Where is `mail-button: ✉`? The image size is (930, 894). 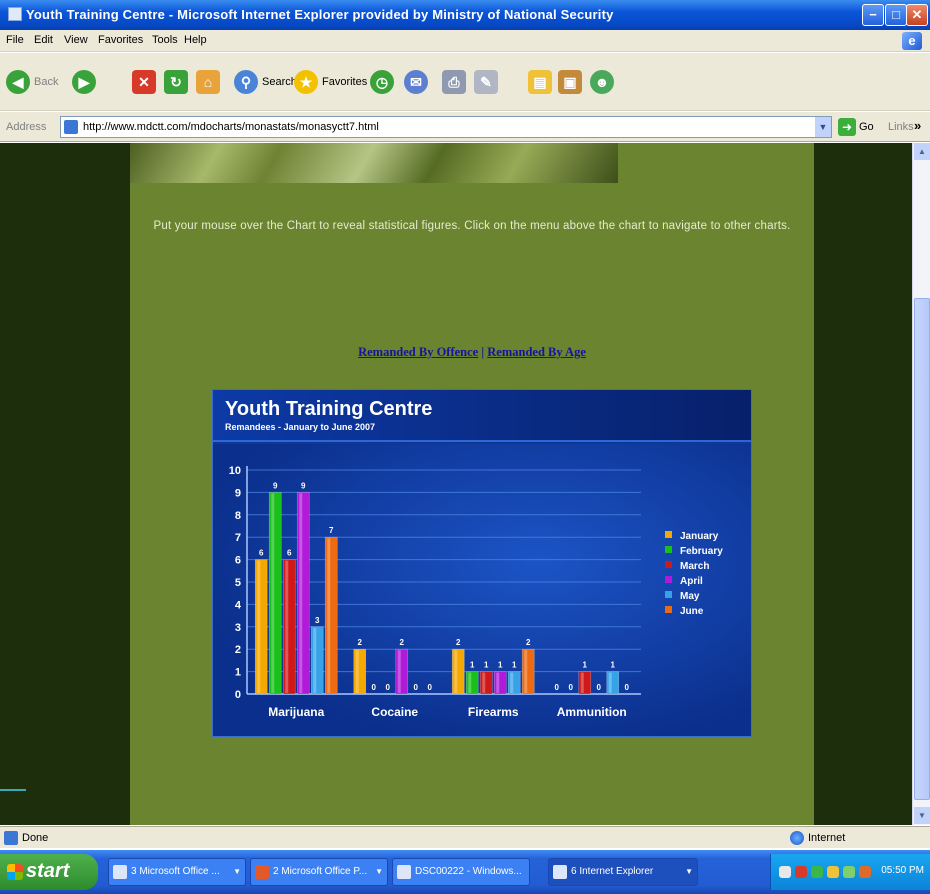 mail-button: ✉ is located at coordinates (418, 82).